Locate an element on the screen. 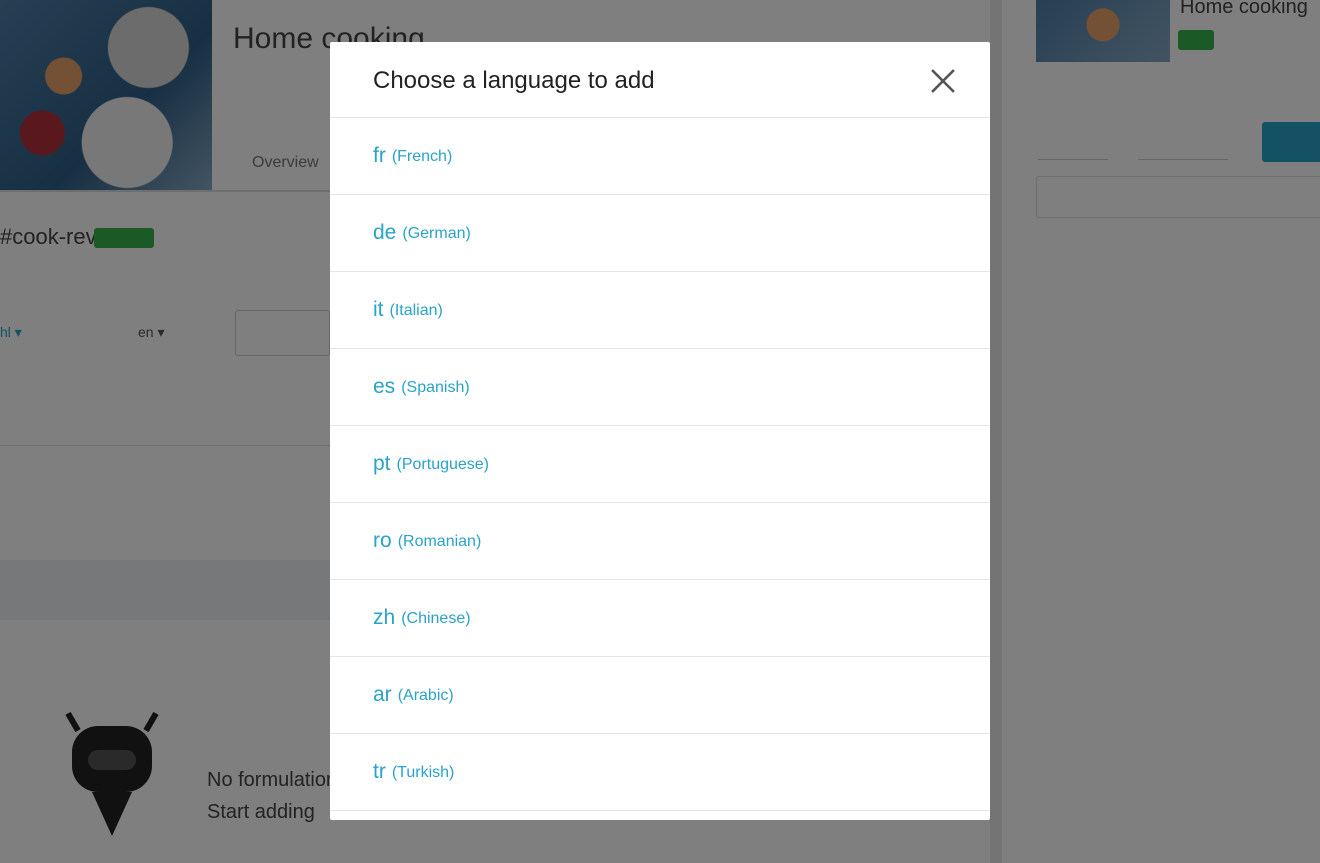 Image resolution: width=1320 pixels, height=863 pixels. language-name: (Arabic) is located at coordinates (425, 695).